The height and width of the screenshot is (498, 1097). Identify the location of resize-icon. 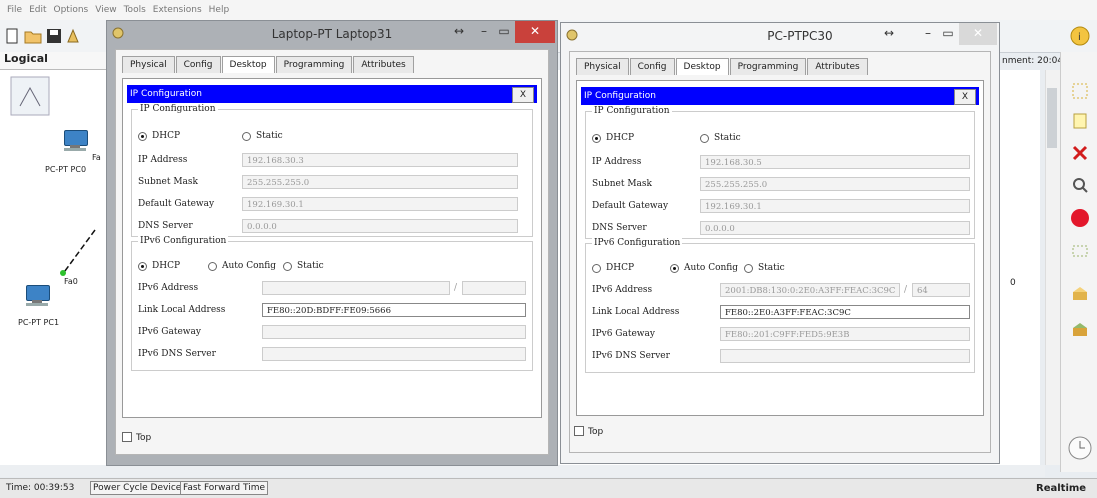
(1080, 251).